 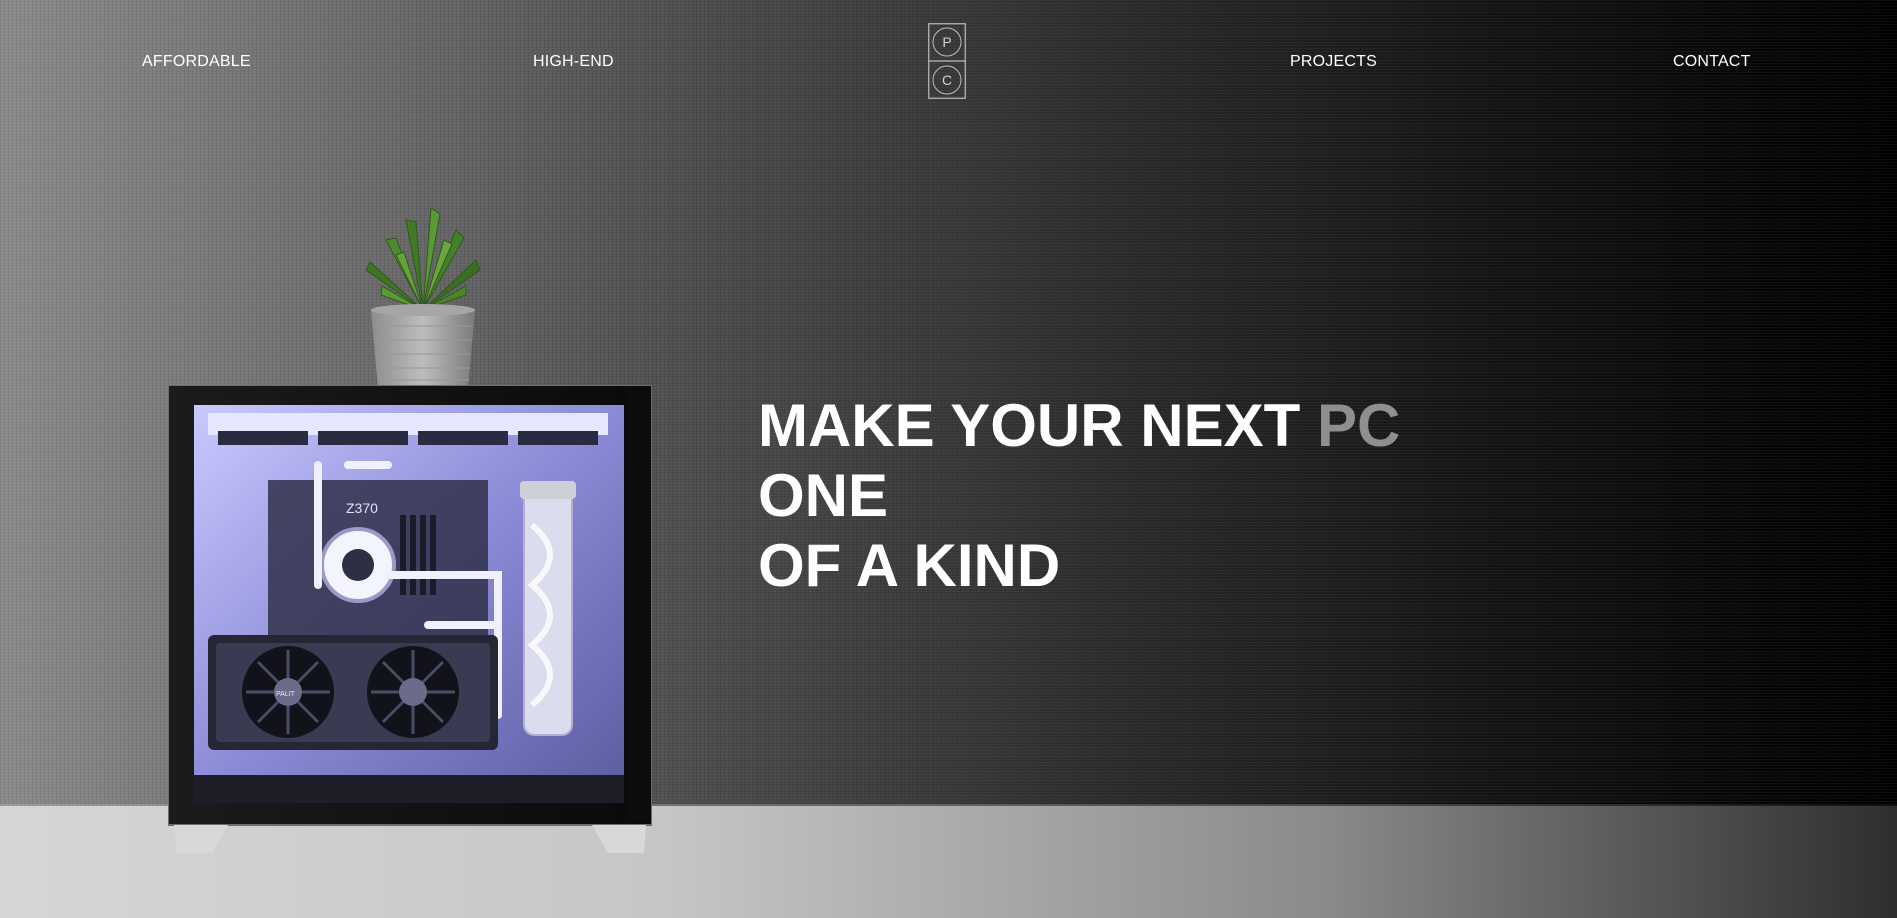 What do you see at coordinates (1037, 425) in the screenshot?
I see `headline-part-1: MAKE YOUR NEXT` at bounding box center [1037, 425].